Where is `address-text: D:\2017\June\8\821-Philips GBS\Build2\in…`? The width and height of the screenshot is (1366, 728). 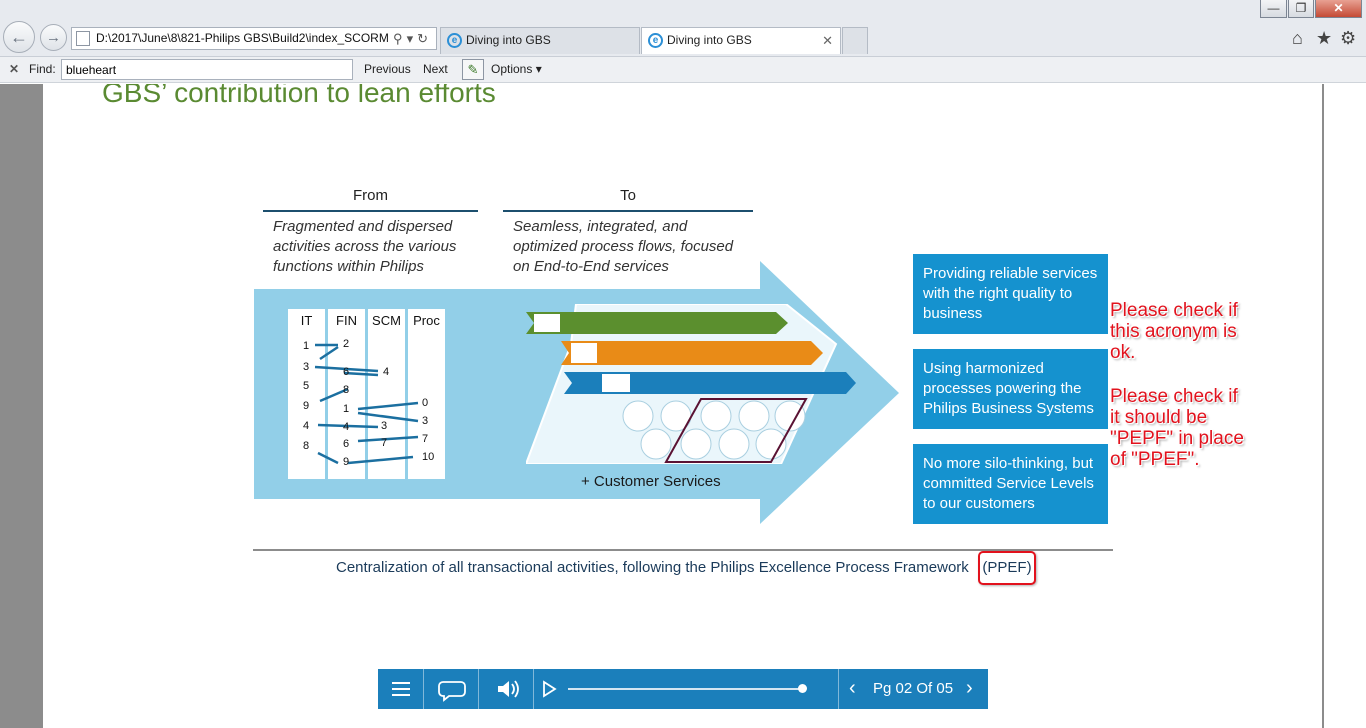 address-text: D:\2017\June\8\821-Philips GBS\Build2\in… is located at coordinates (242, 38).